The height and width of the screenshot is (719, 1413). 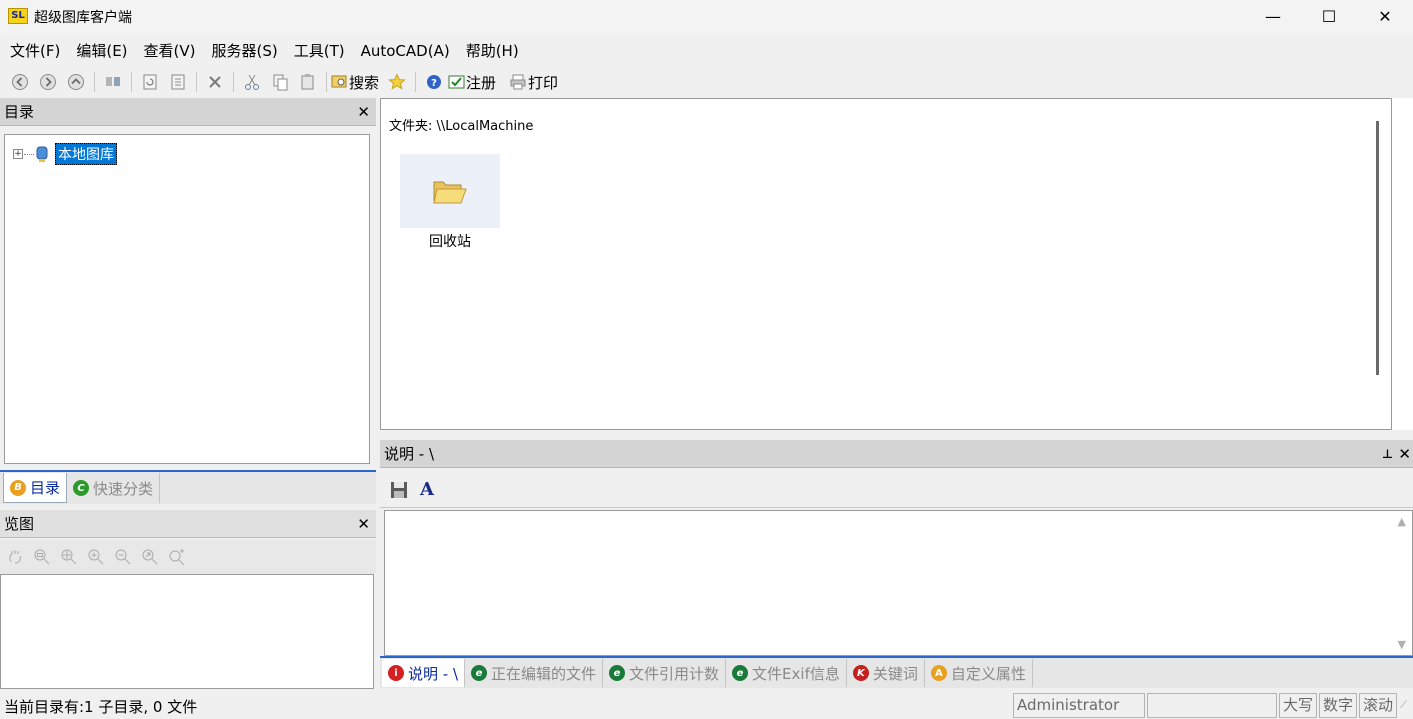 What do you see at coordinates (988, 673) in the screenshot?
I see `tab-custom-attributes-label: 自定义属性` at bounding box center [988, 673].